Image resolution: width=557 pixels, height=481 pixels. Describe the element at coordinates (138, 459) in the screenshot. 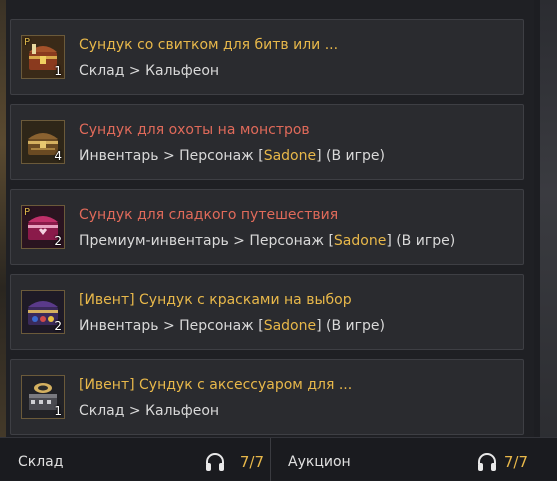

I see `footer-warehouse: Склад 7/7` at that location.